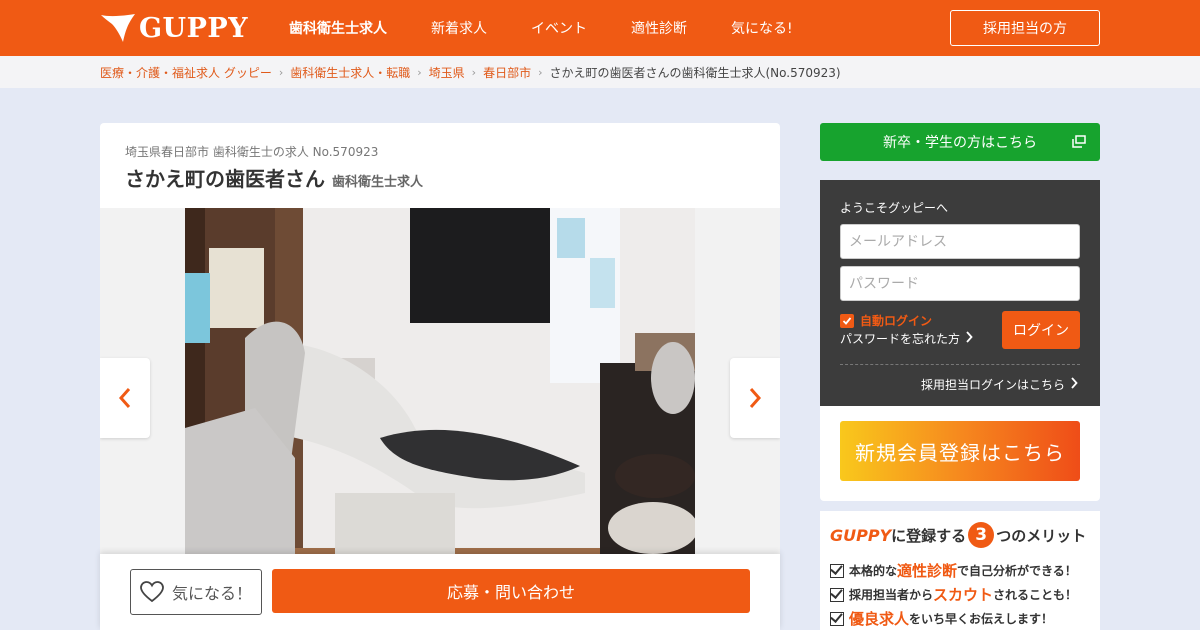 The image size is (1200, 630). Describe the element at coordinates (879, 619) in the screenshot. I see `merit-highlight: 優良求人` at that location.